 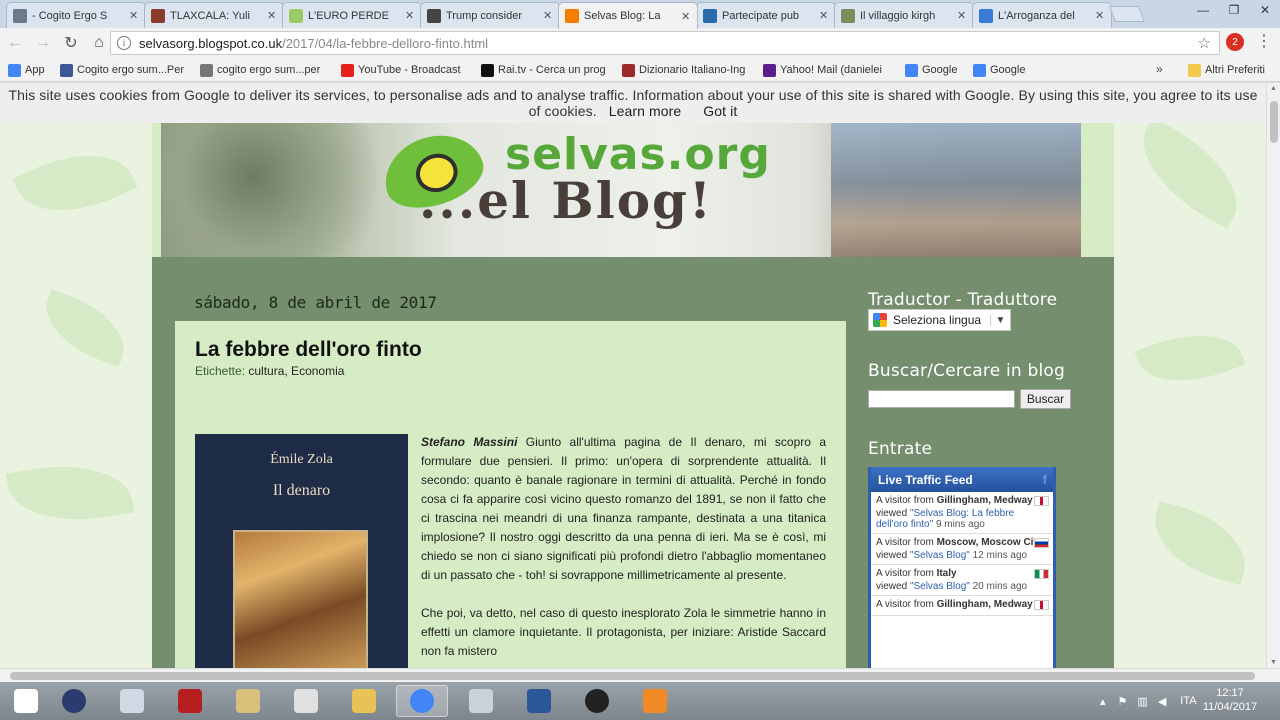 I want to click on clock: 12:17 11/04/2017, so click(x=1230, y=700).